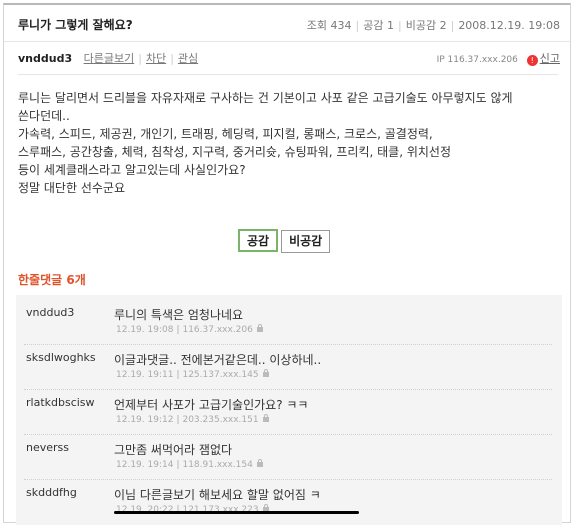 Image resolution: width=576 pixels, height=525 pixels. I want to click on comment-text: 언제부터 사포가 고급기술인가요? ㅋㅋ, so click(211, 405).